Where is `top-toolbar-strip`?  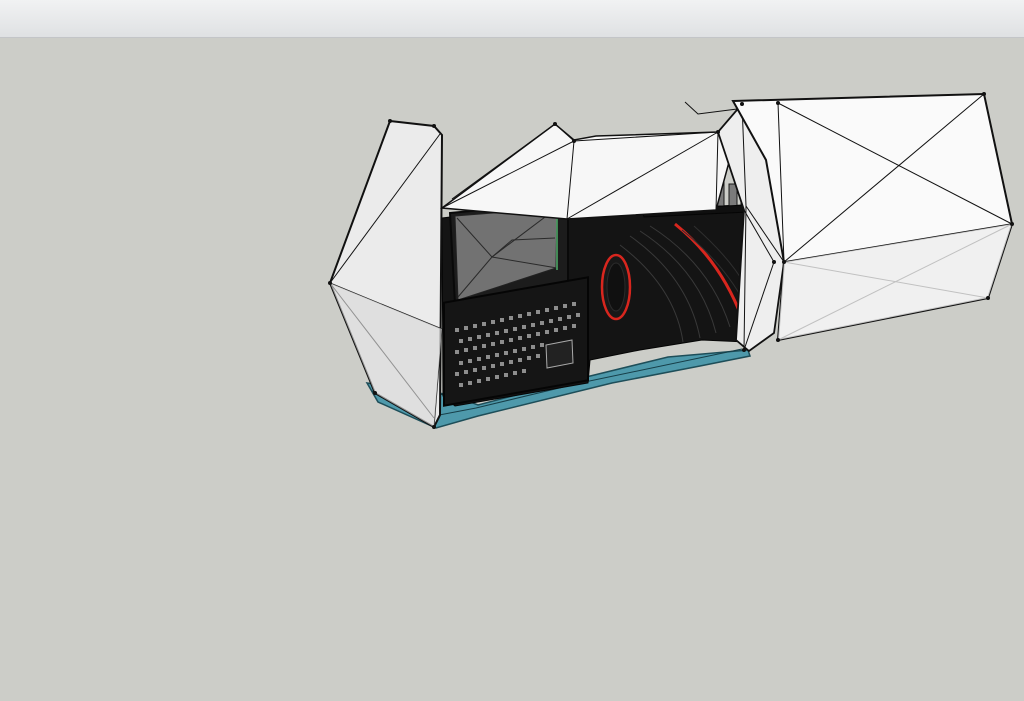
top-toolbar-strip is located at coordinates (512, 19).